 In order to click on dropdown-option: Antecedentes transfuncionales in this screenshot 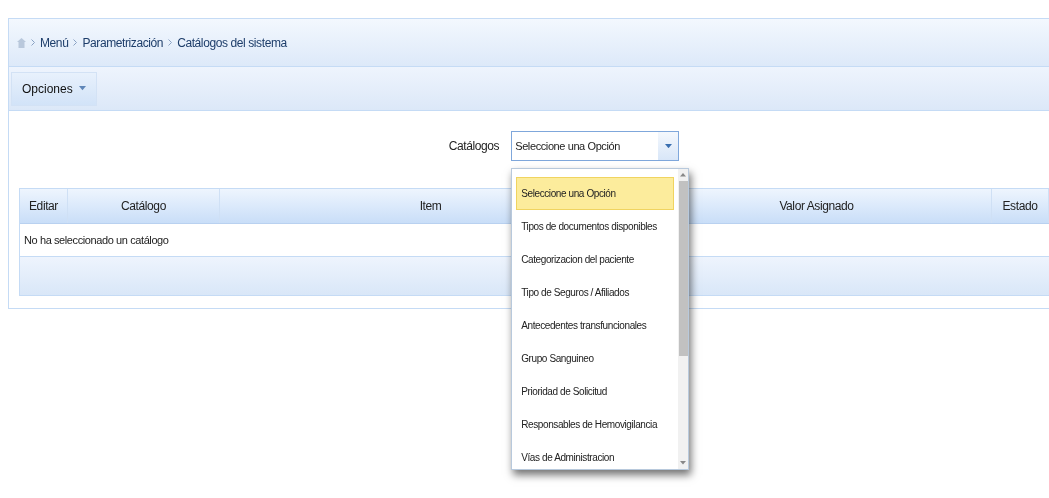, I will do `click(595, 325)`.